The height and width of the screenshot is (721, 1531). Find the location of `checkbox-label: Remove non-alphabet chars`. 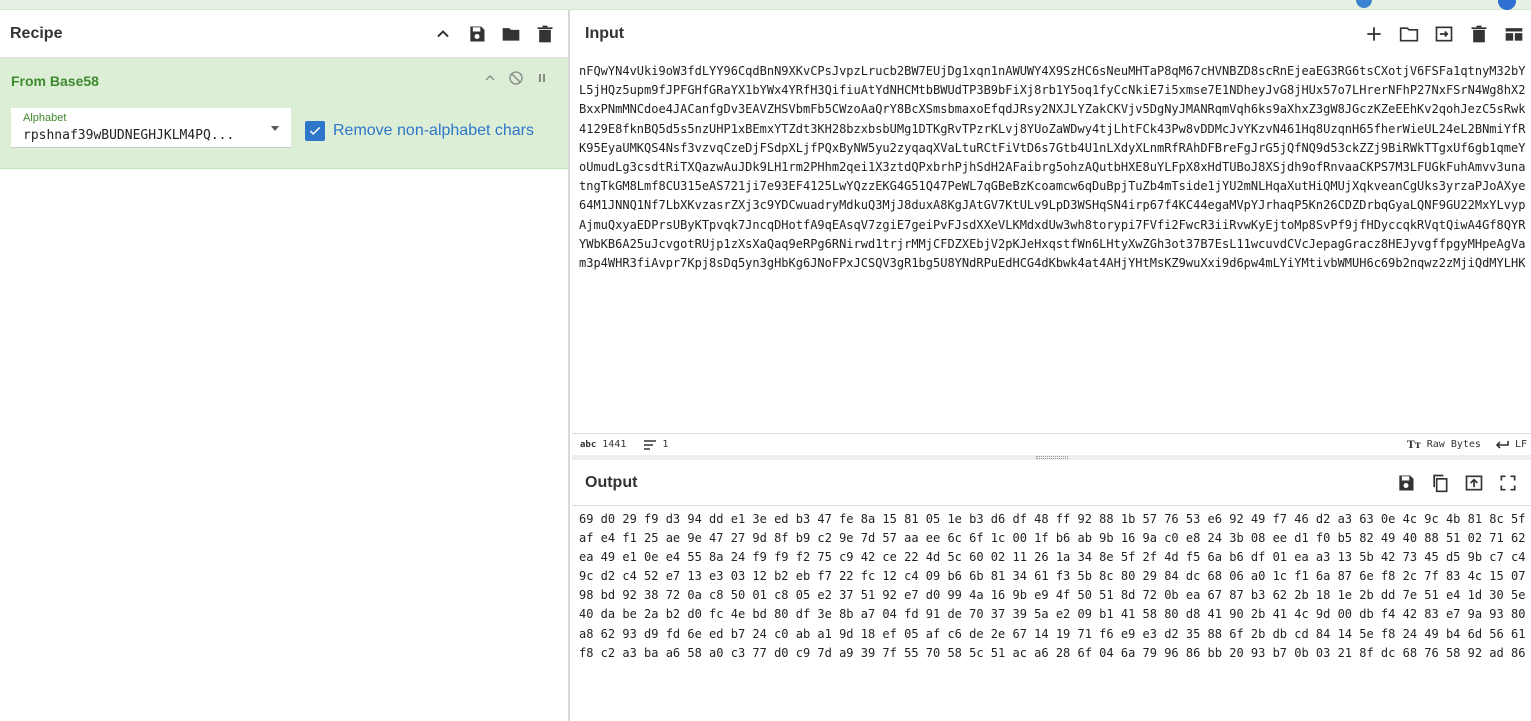

checkbox-label: Remove non-alphabet chars is located at coordinates (434, 130).